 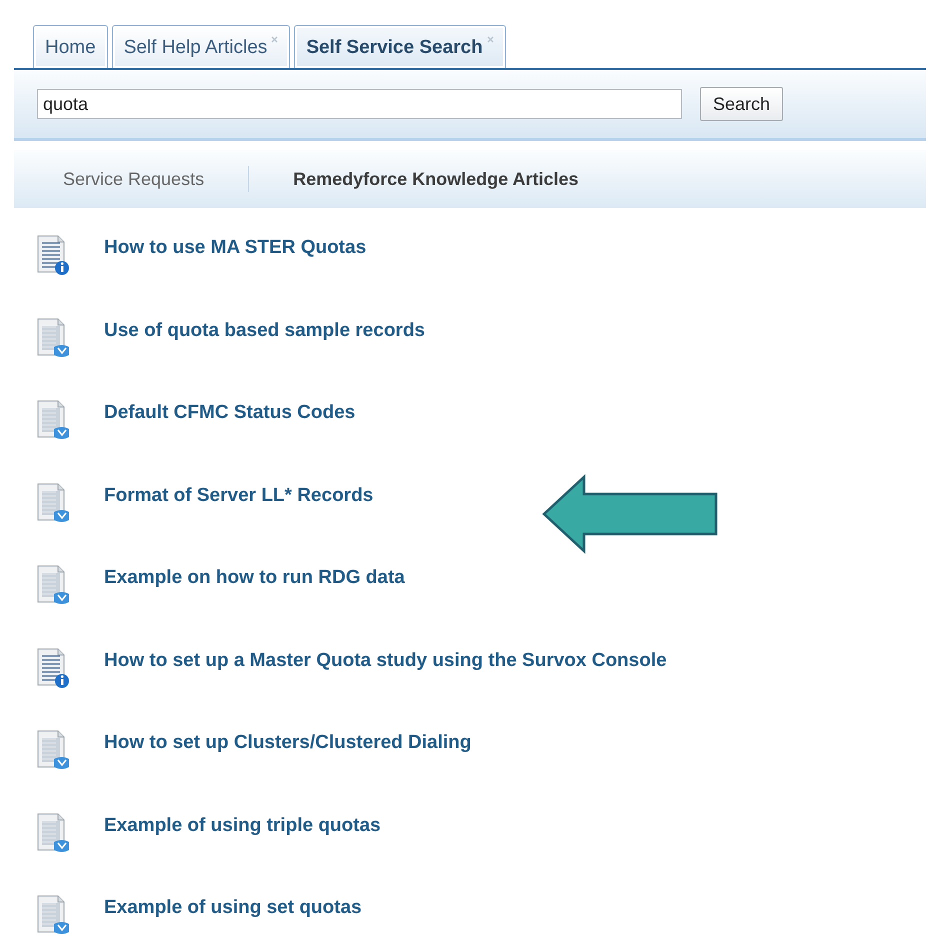 I want to click on article-link: Format of Server LL* Records, so click(x=239, y=494).